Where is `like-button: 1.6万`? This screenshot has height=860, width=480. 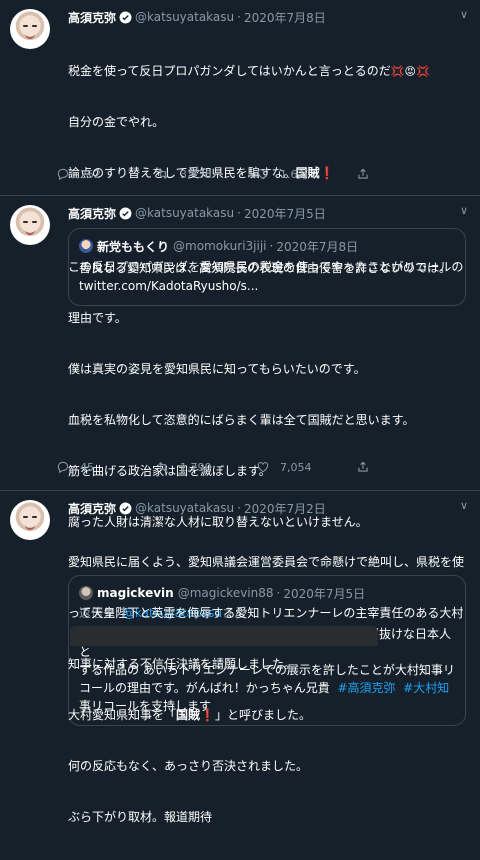 like-button: 1.6万 is located at coordinates (306, 174).